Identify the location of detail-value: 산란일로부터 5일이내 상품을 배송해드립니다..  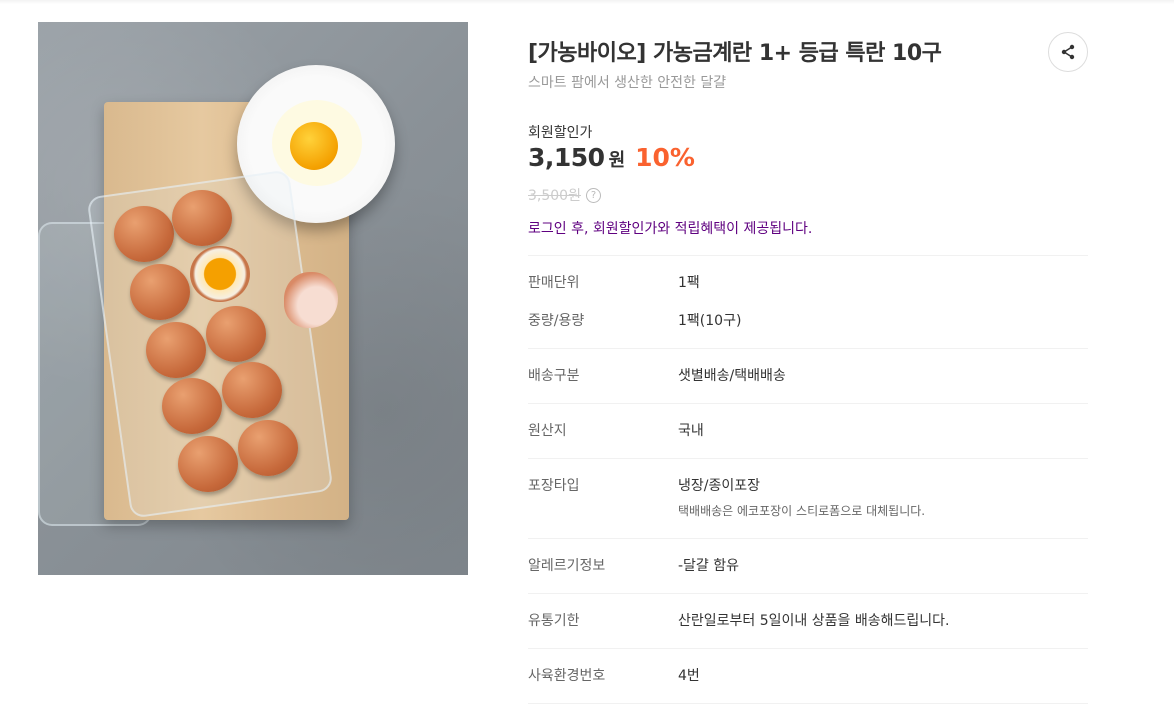
(814, 621).